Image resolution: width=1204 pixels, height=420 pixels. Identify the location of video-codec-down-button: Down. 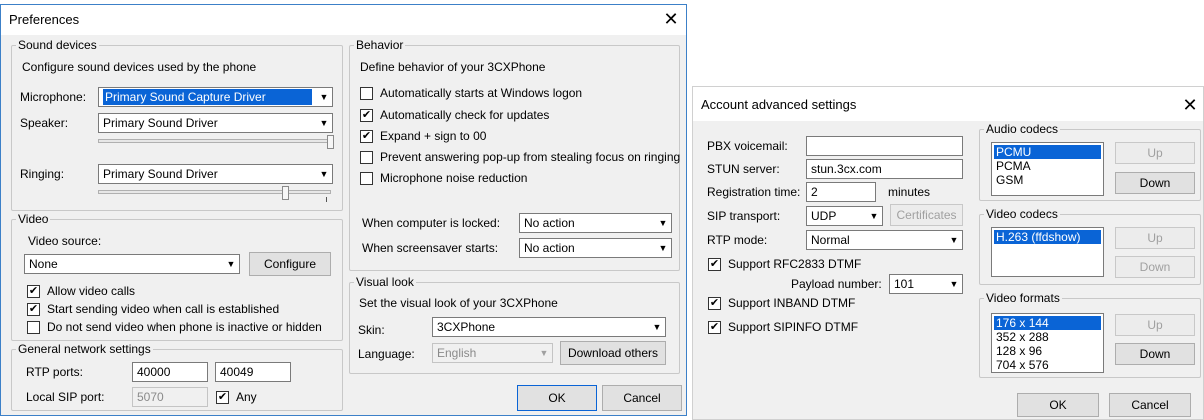
(1155, 267).